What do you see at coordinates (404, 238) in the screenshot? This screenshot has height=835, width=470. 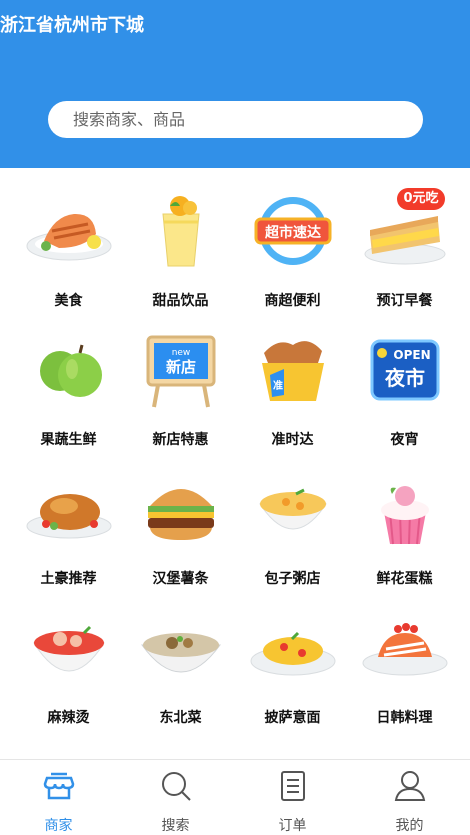 I see `category-zaocan: 0元吃 预订早餐` at bounding box center [404, 238].